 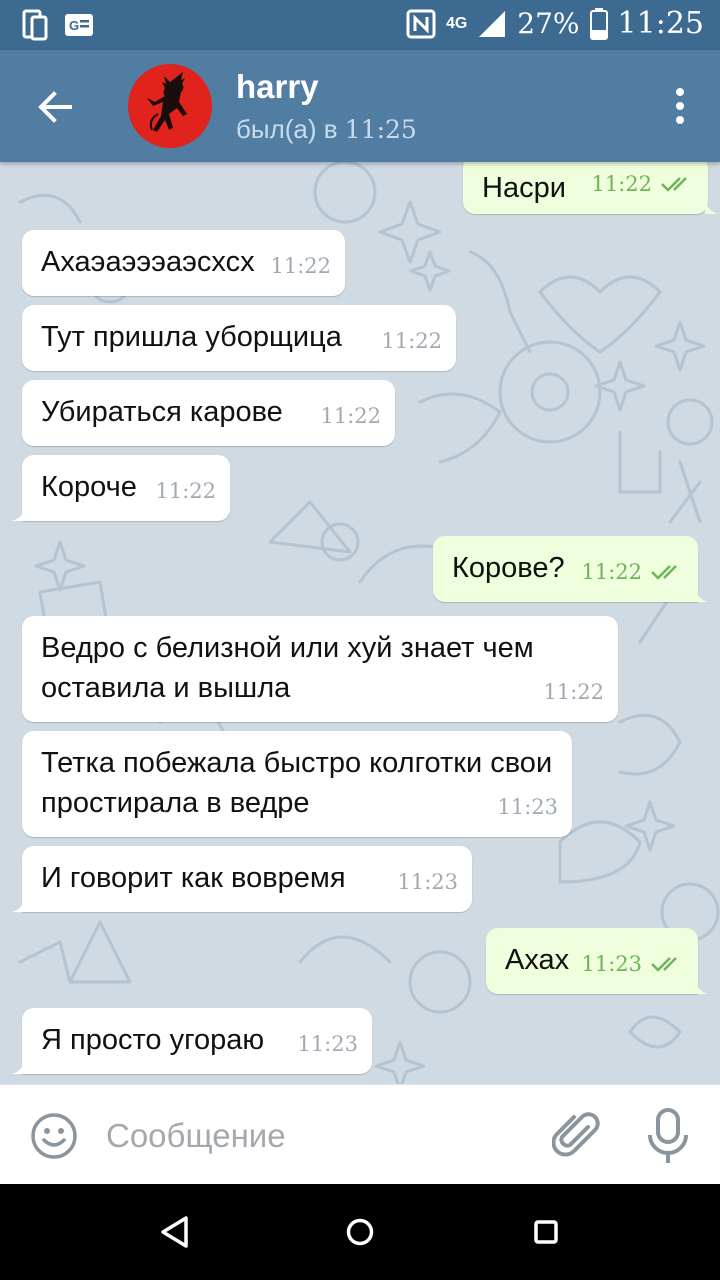 What do you see at coordinates (191, 1041) in the screenshot?
I see `message-bubble-incoming: Я просто угораю 11:23` at bounding box center [191, 1041].